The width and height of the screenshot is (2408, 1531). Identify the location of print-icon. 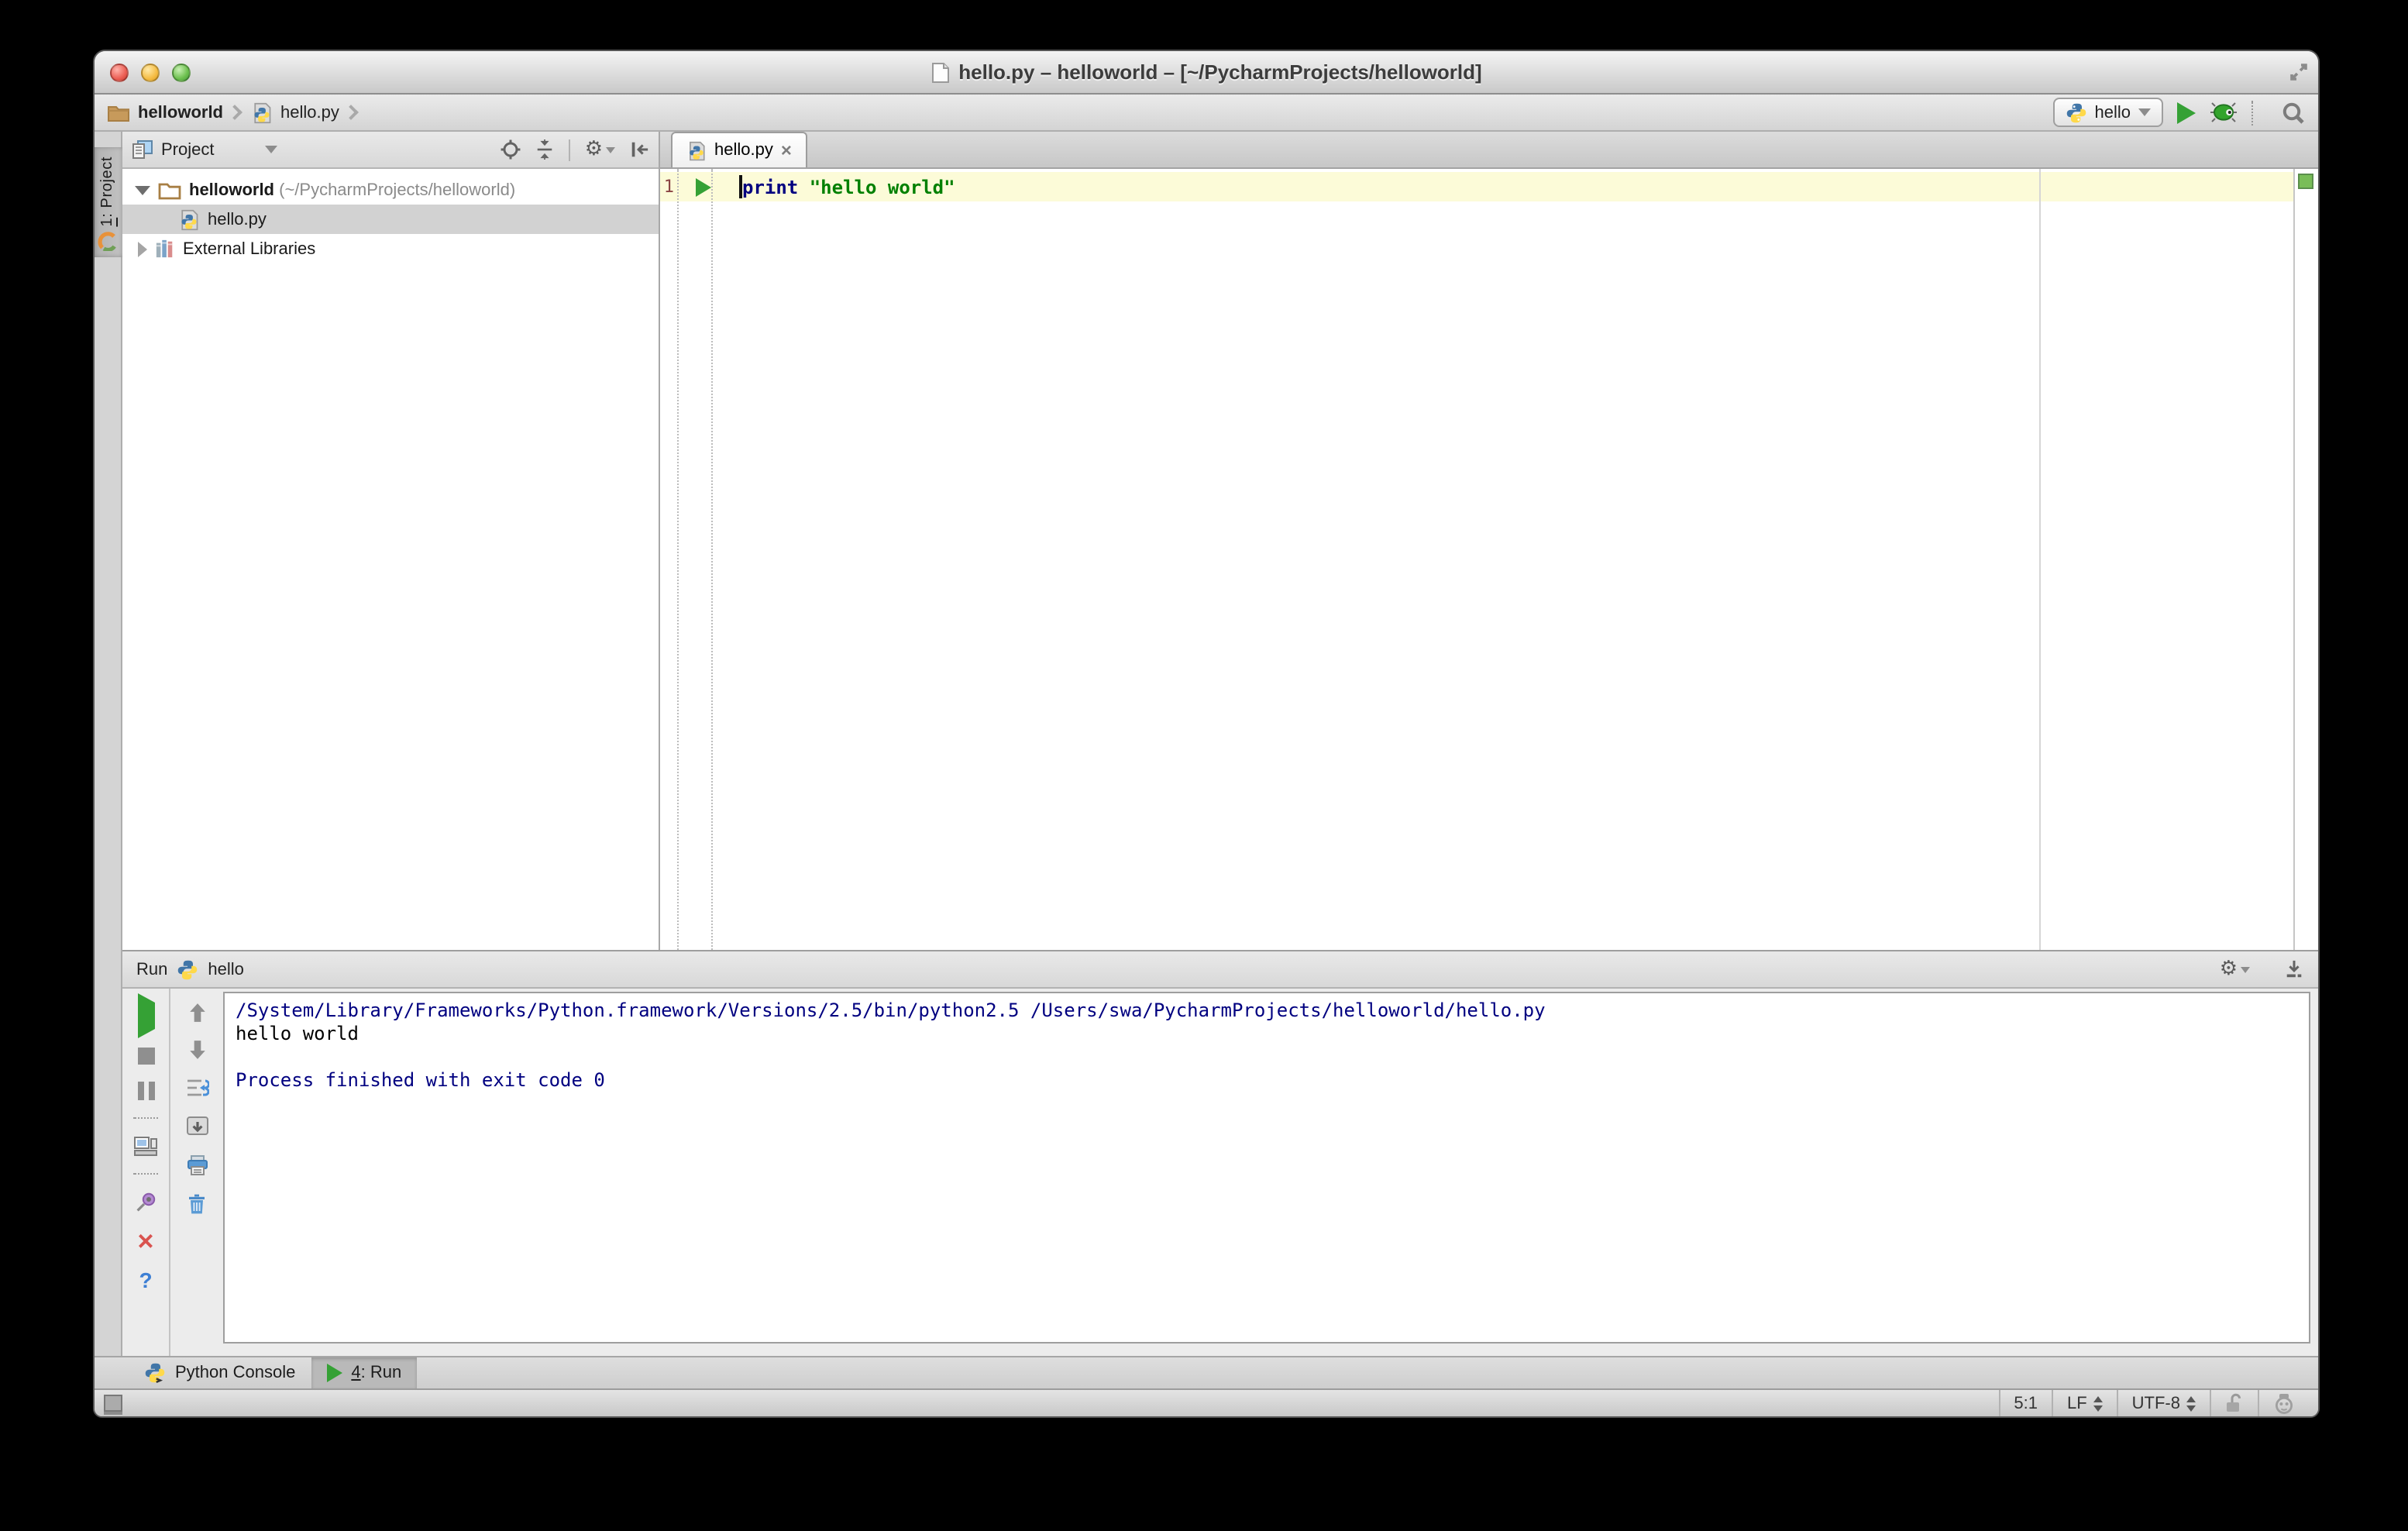
(196, 1165).